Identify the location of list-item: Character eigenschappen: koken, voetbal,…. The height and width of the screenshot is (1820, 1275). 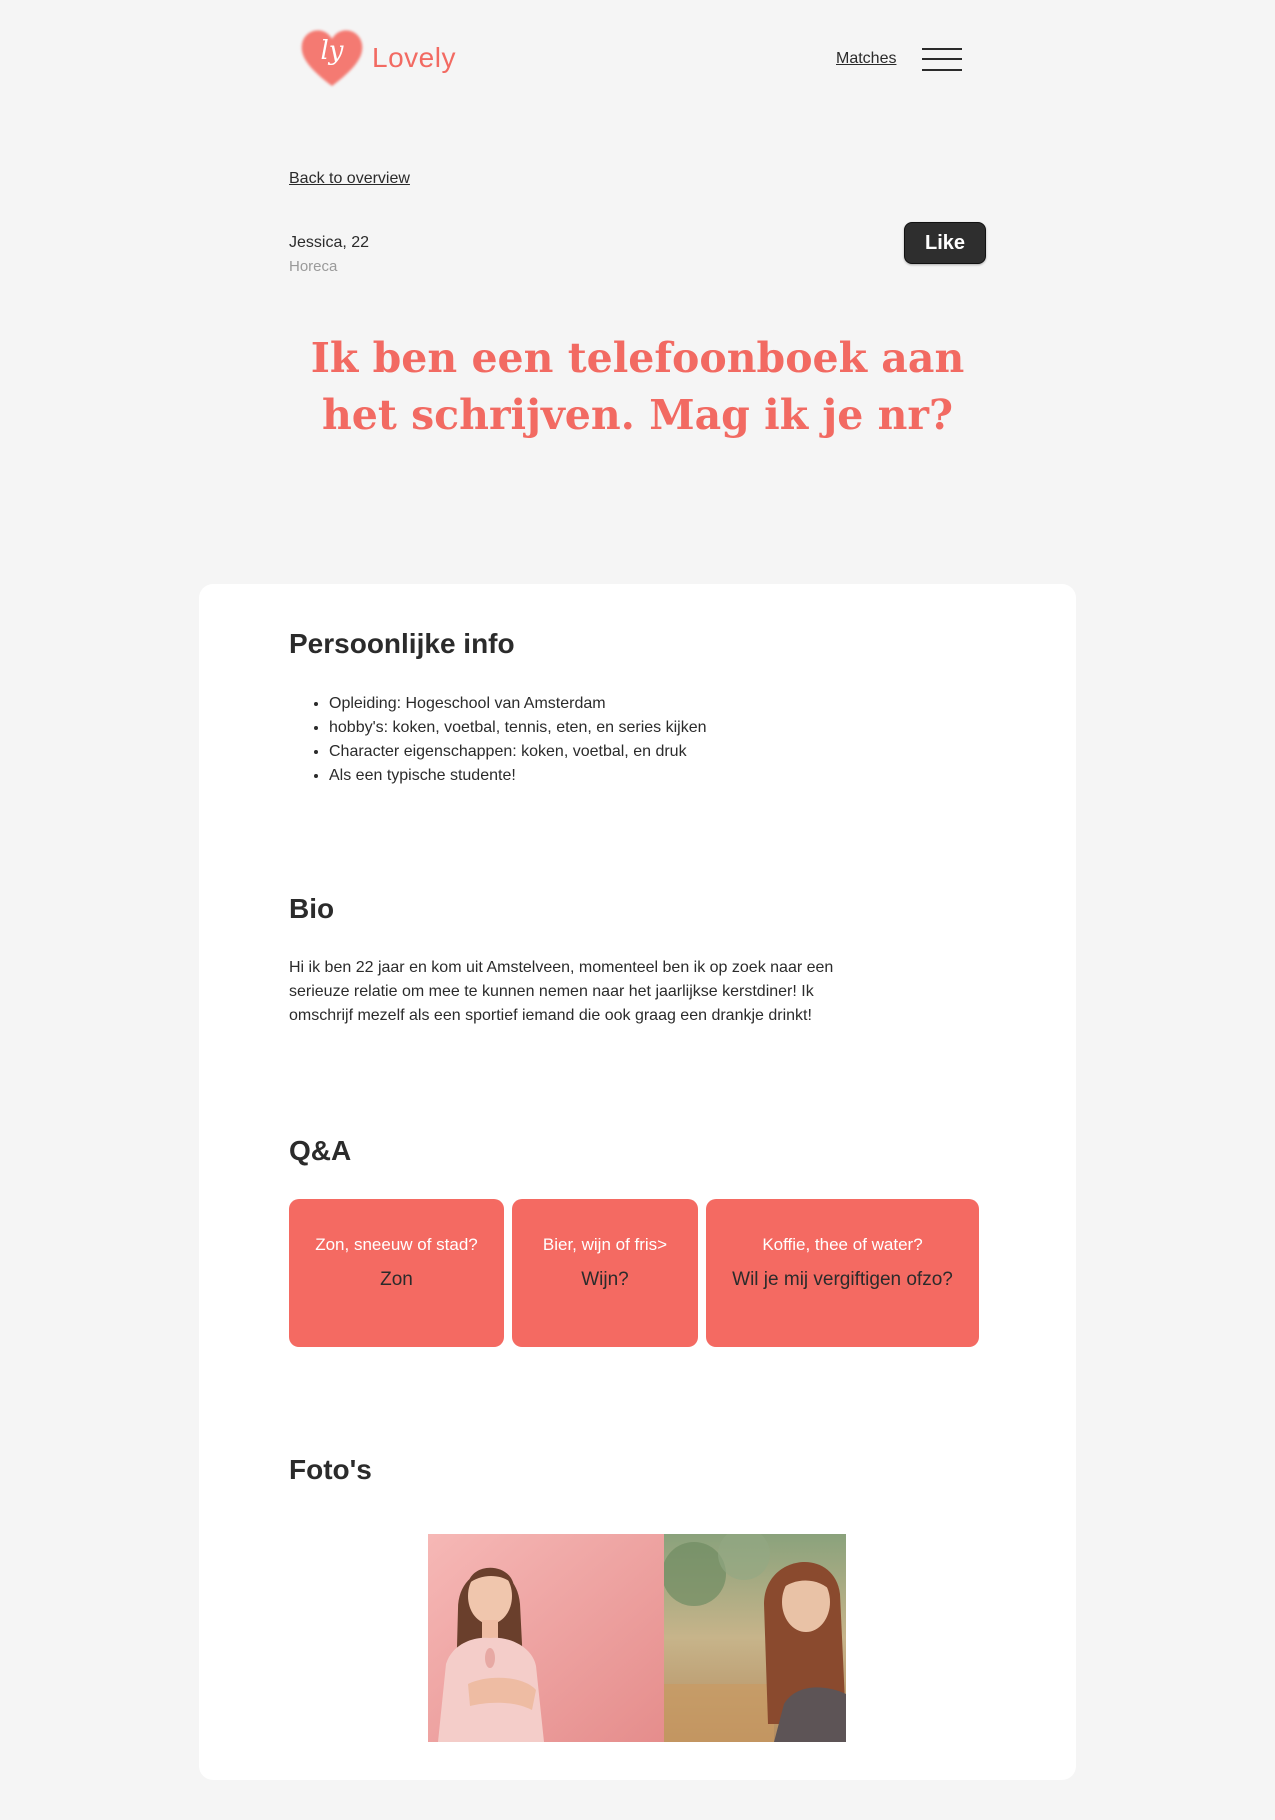
(518, 752).